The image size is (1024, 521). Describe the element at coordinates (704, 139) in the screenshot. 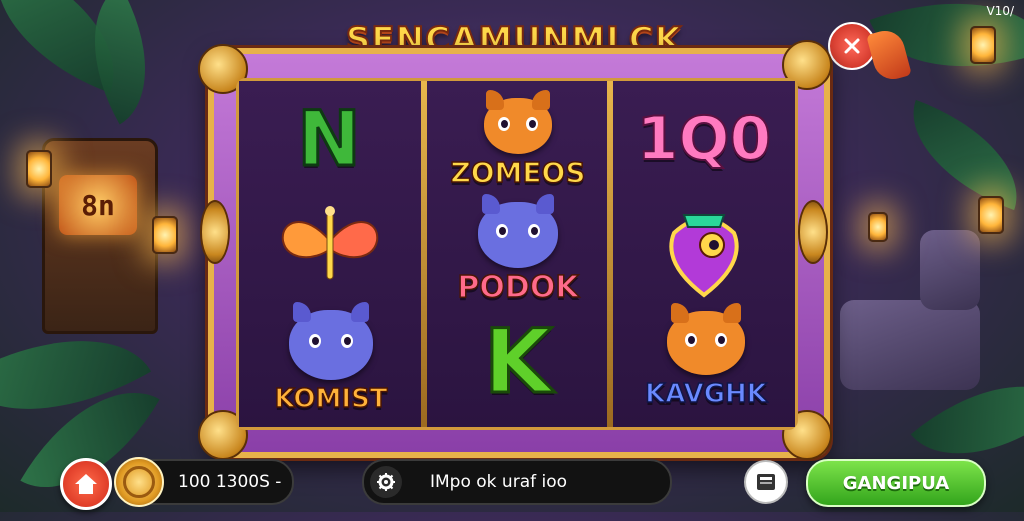

I see `symbol-number: 1Q0` at that location.